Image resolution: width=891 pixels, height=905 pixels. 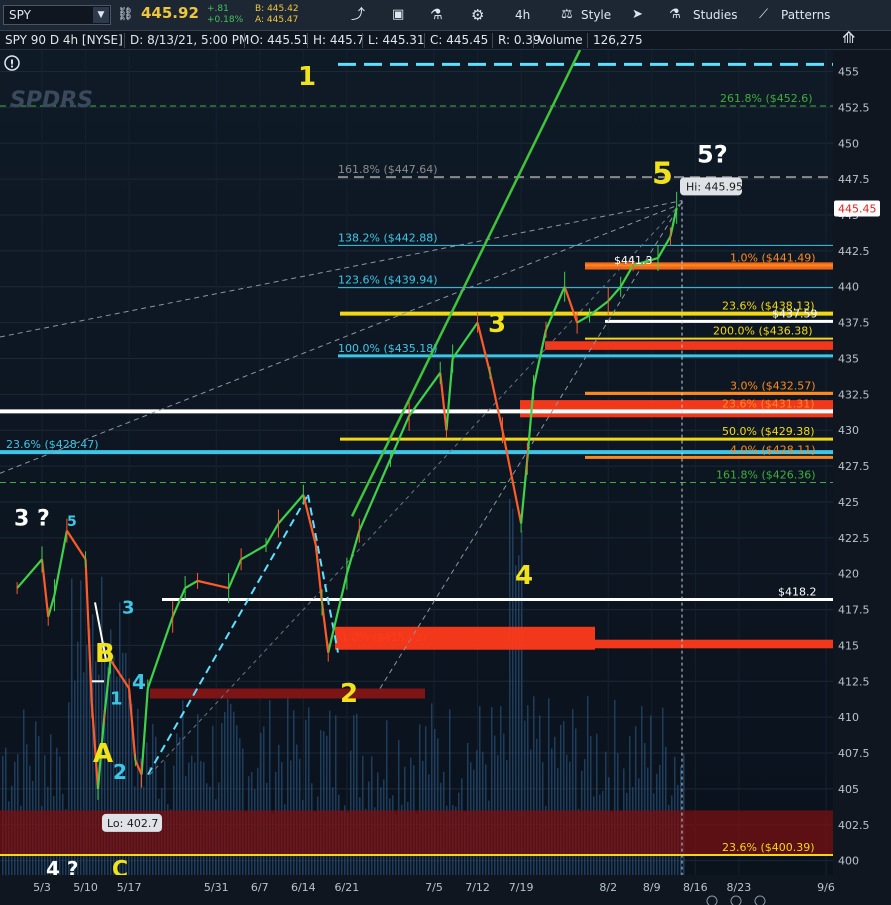 What do you see at coordinates (854, 825) in the screenshot?
I see `y-tick-label: 402.5` at bounding box center [854, 825].